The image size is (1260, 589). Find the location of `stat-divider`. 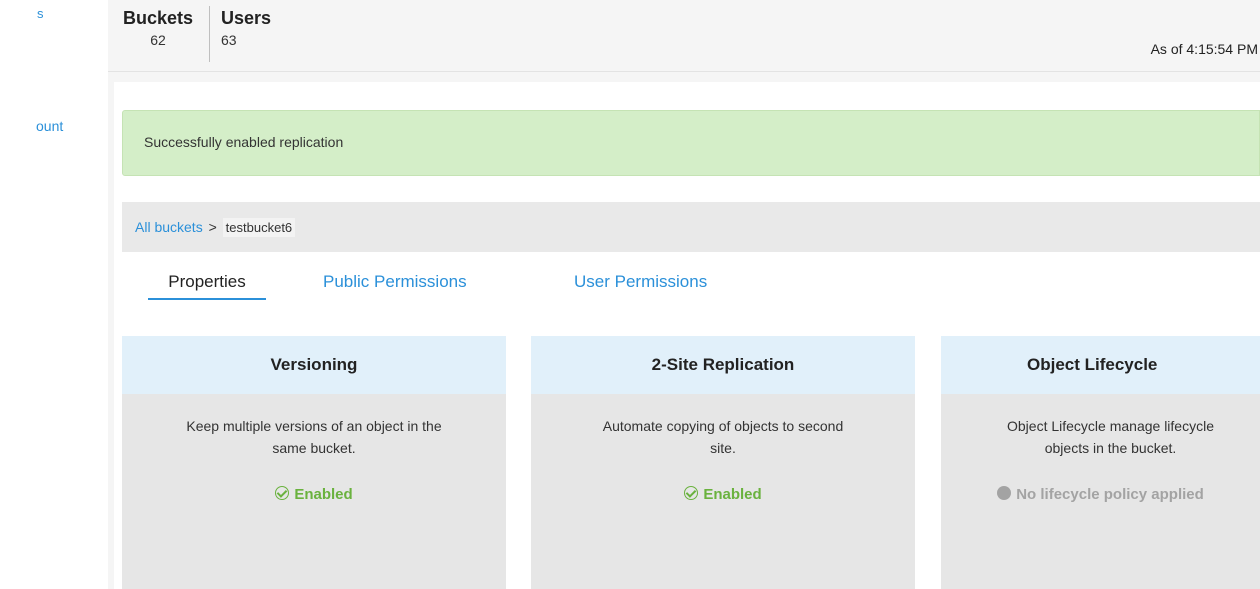

stat-divider is located at coordinates (209, 34).